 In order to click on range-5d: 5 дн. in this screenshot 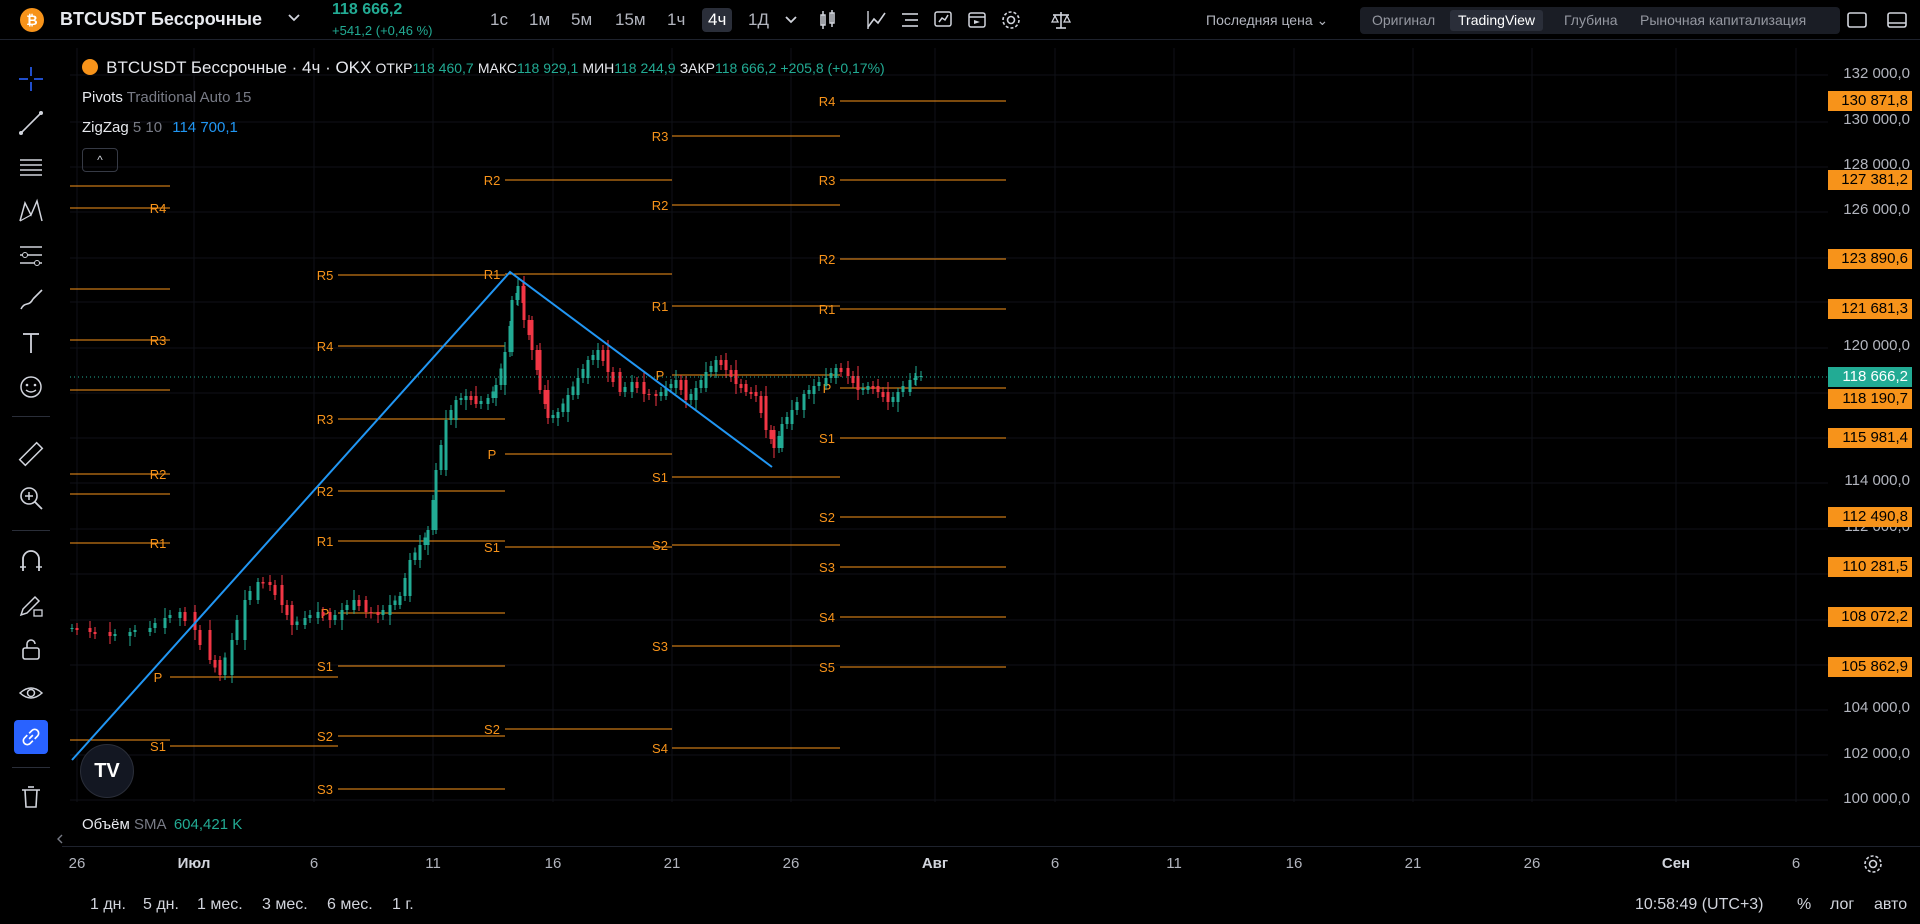, I will do `click(161, 905)`.